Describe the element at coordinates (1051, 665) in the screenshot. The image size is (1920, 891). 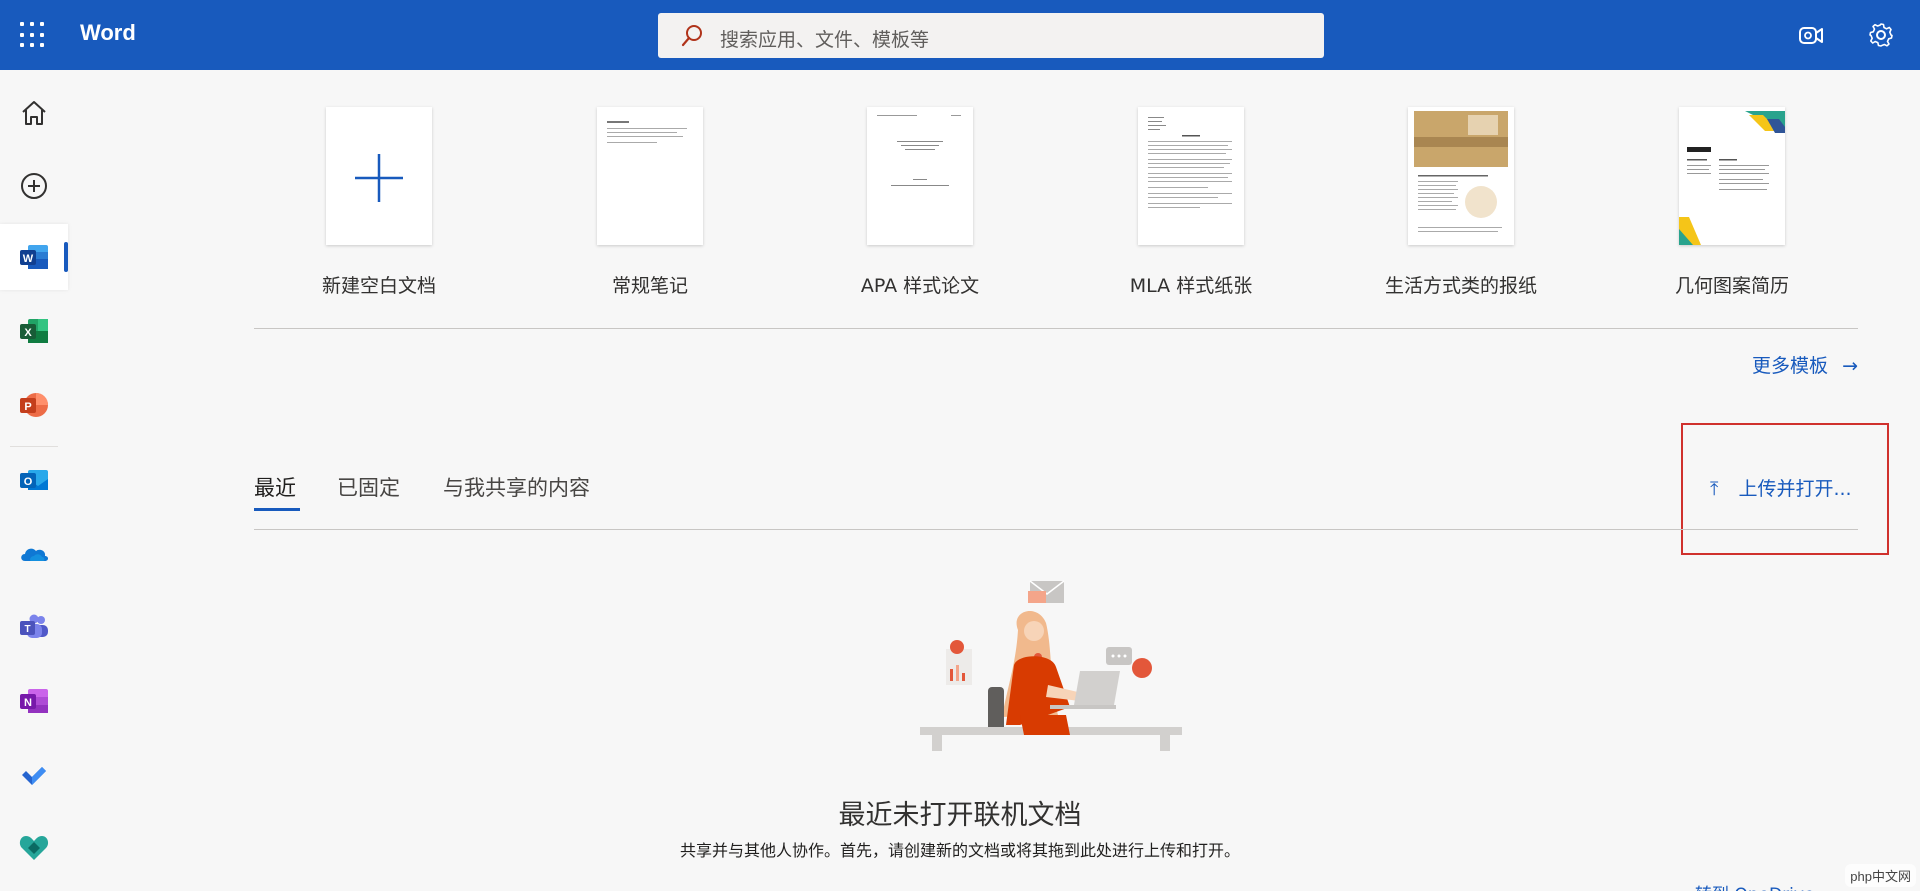
I see `empty-state-illustration` at that location.